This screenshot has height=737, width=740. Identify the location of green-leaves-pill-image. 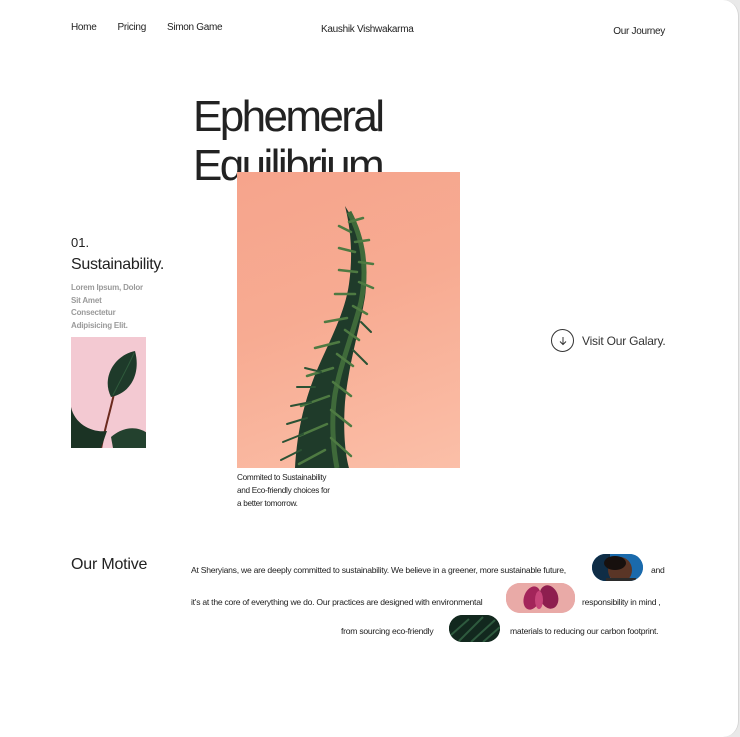
(474, 628).